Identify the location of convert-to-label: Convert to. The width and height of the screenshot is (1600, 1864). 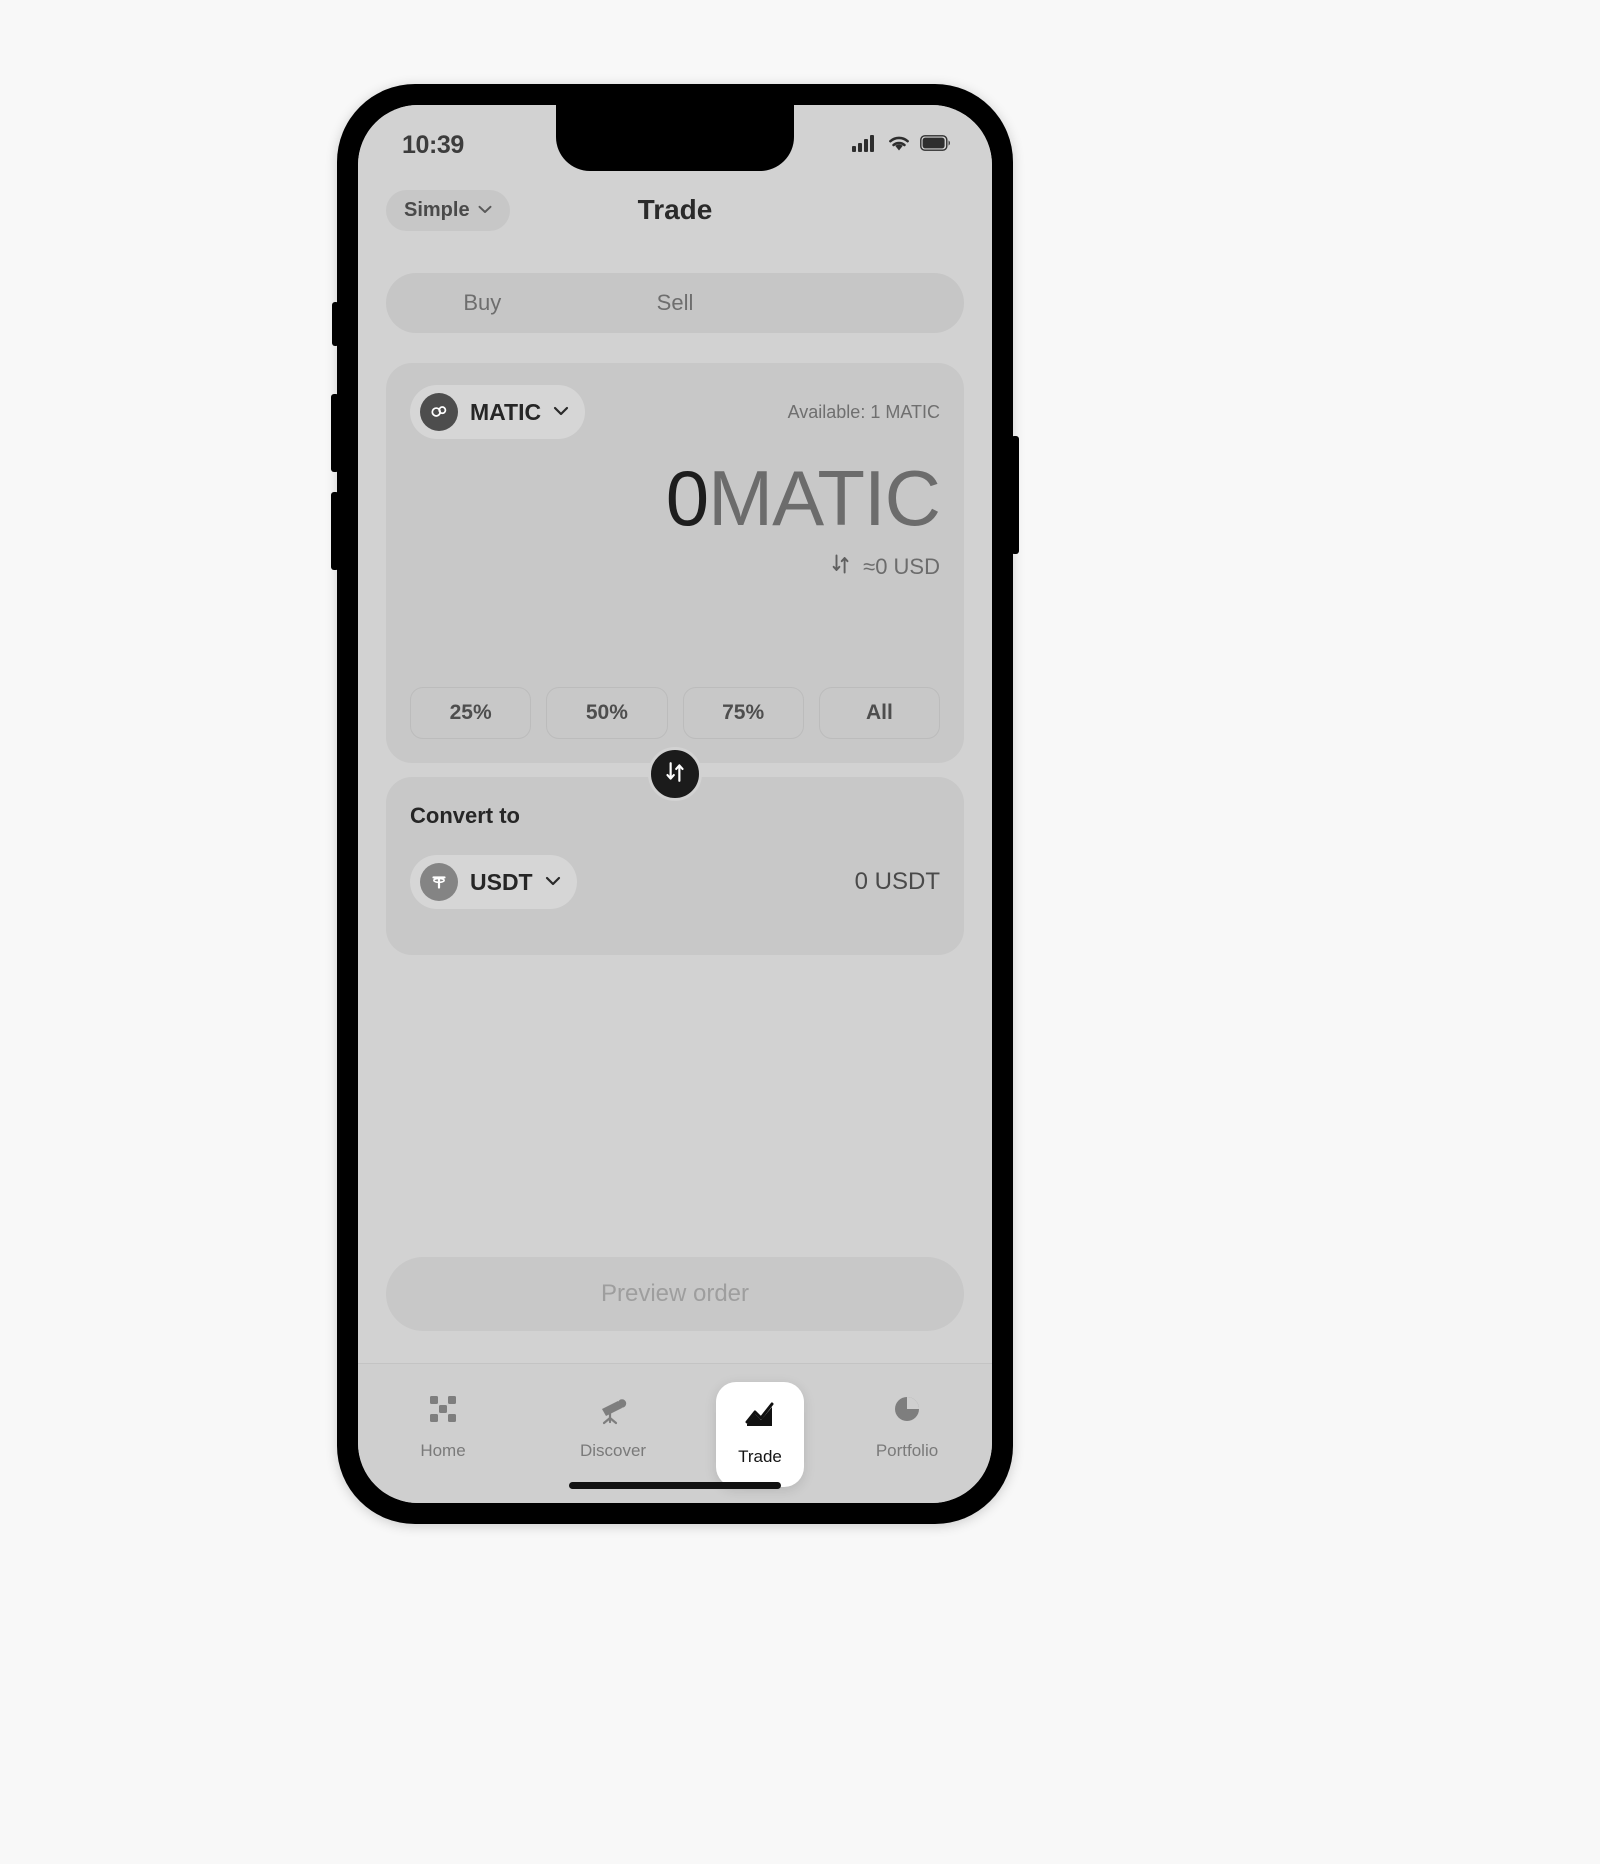
(465, 815).